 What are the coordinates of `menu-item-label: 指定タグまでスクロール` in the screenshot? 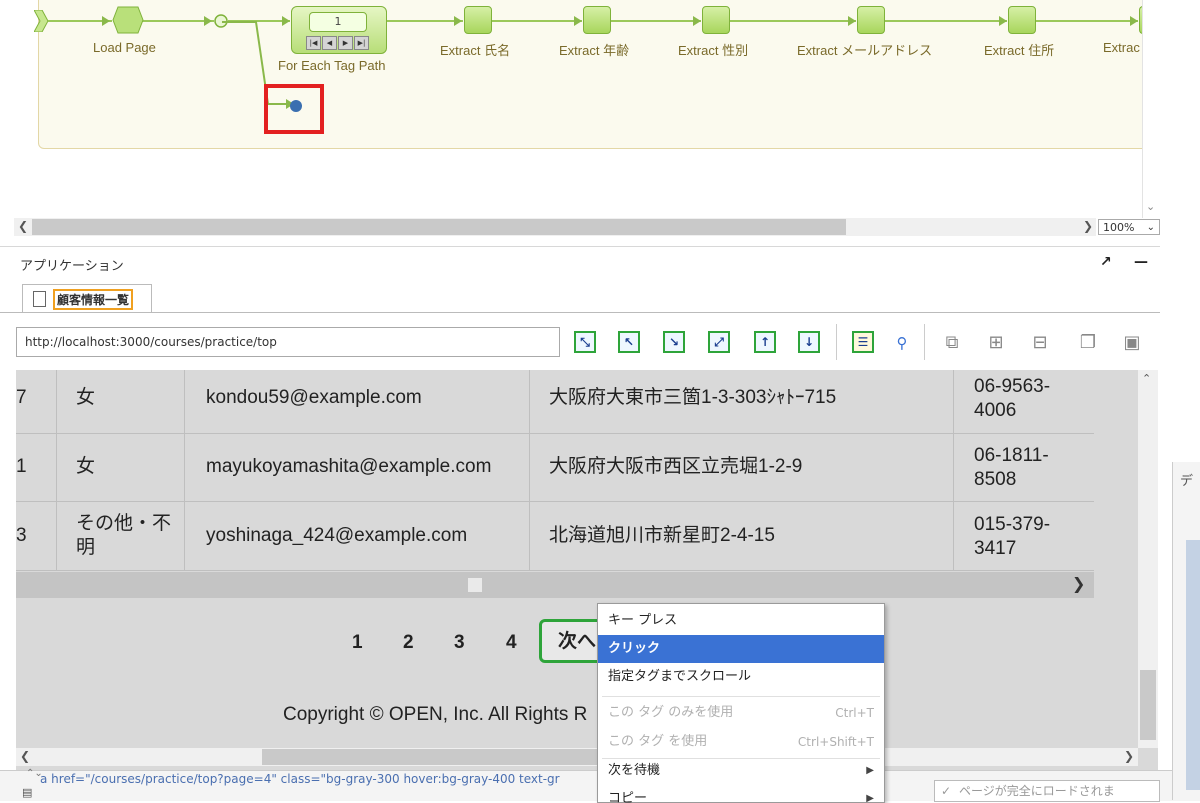 It's located at (680, 676).